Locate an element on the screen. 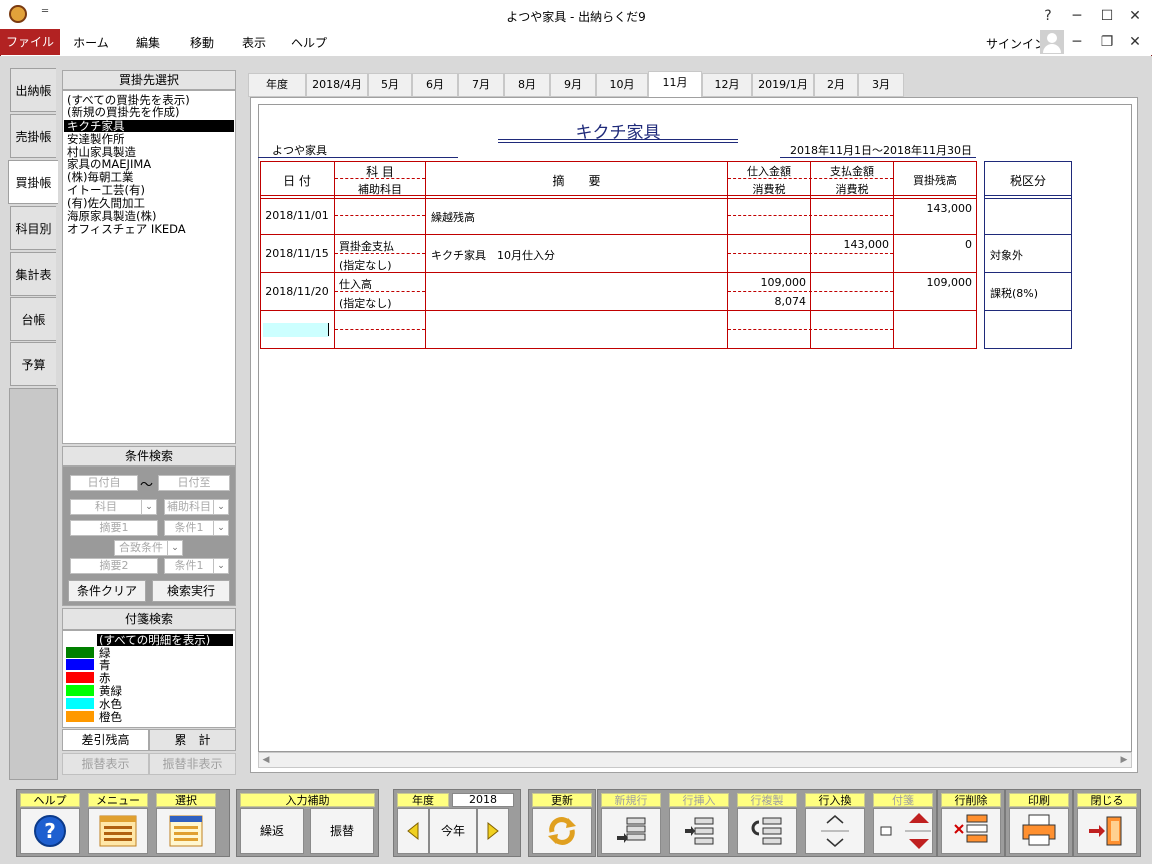 This screenshot has height=864, width=1152. vendor-item: 海原家具製造(株) is located at coordinates (111, 216).